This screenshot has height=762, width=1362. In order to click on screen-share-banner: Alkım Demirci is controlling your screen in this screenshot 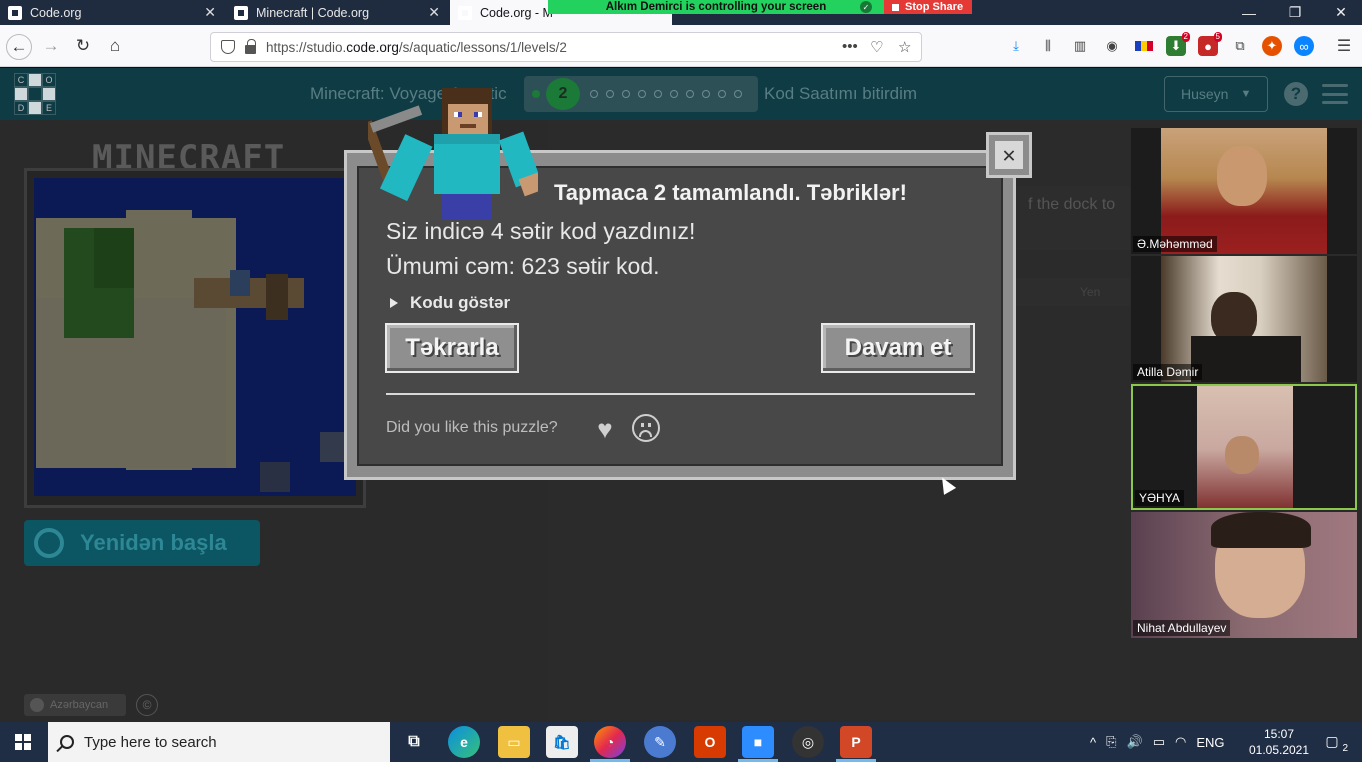, I will do `click(716, 7)`.